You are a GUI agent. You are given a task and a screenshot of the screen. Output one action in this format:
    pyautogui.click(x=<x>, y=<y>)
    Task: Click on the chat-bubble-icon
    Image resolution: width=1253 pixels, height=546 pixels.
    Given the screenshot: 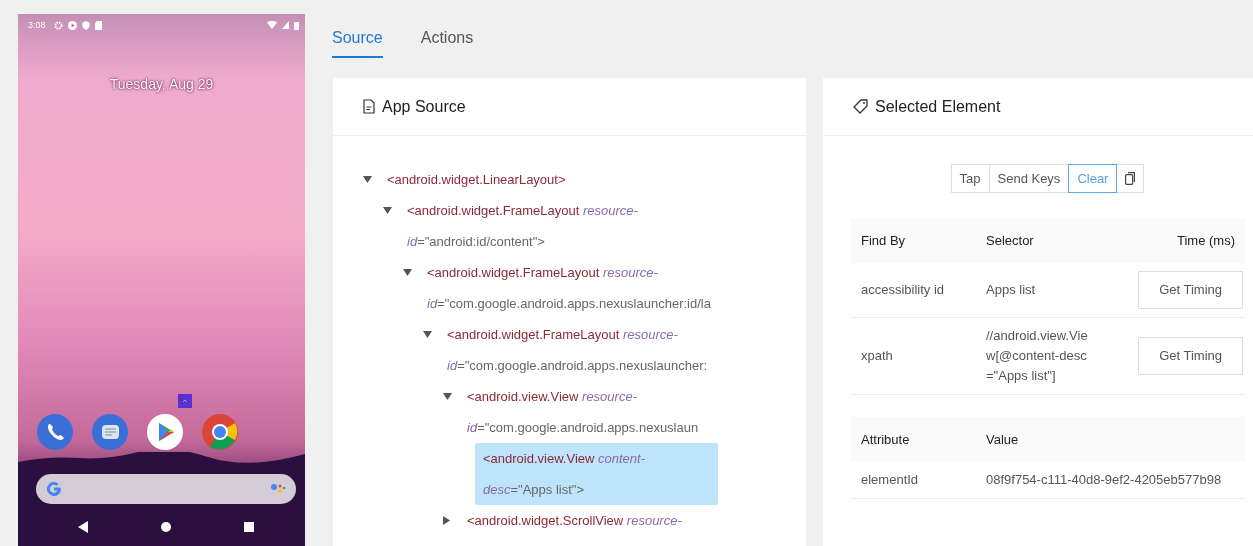 What is the action you would take?
    pyautogui.click(x=110, y=432)
    